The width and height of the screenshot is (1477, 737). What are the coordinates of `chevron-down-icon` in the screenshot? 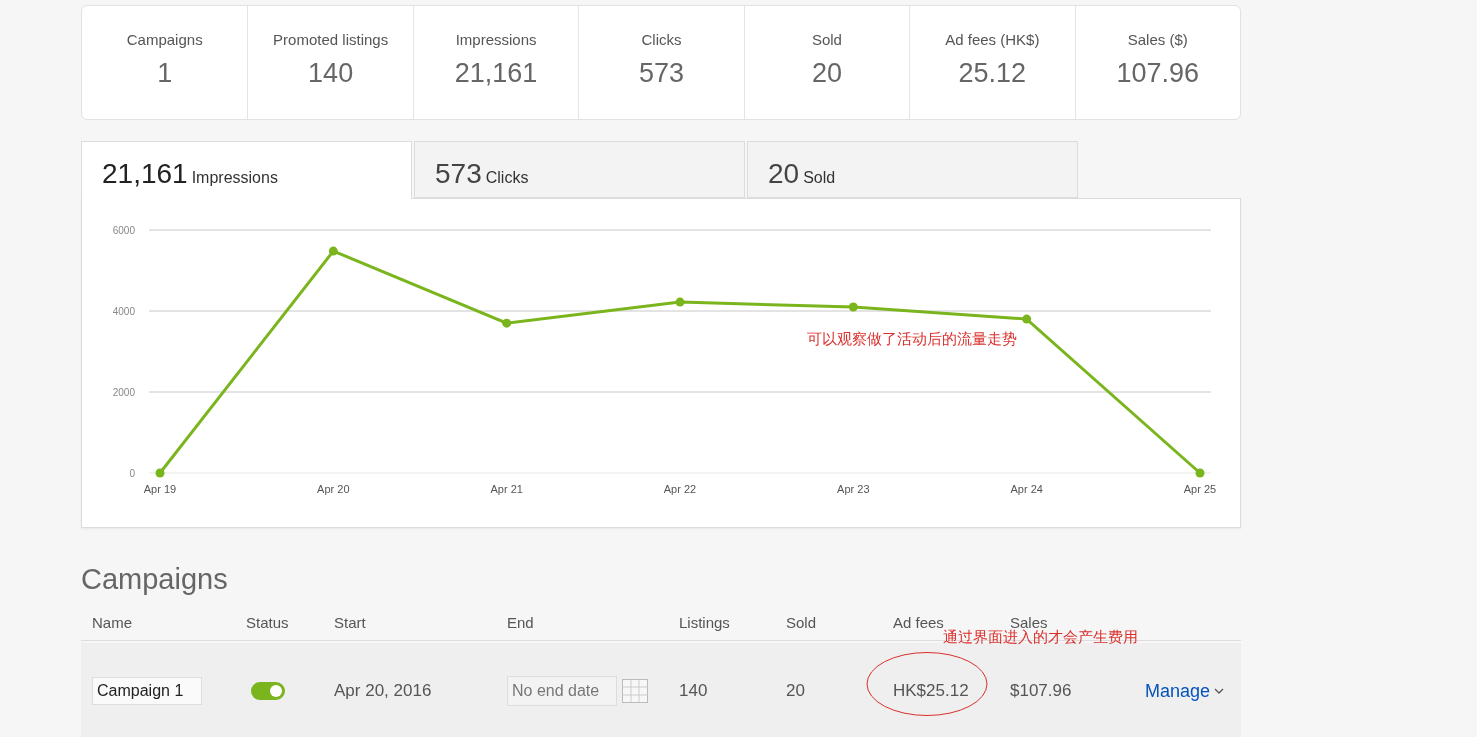 It's located at (1219, 691).